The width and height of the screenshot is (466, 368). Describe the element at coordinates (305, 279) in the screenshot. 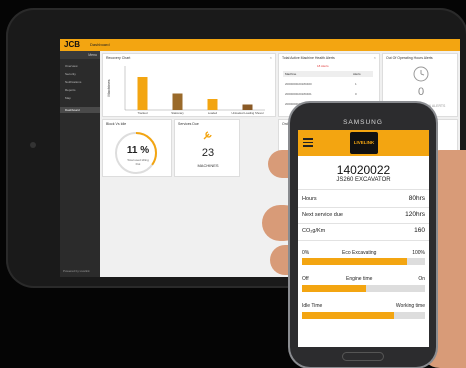

I see `bar-left-label: Off` at that location.